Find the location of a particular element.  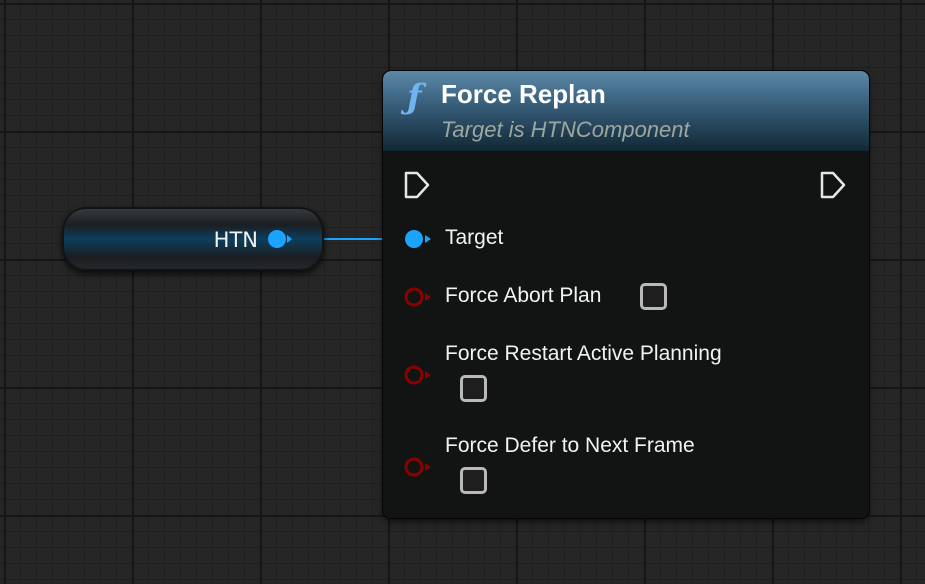

target-pin-label: Target is located at coordinates (474, 237).